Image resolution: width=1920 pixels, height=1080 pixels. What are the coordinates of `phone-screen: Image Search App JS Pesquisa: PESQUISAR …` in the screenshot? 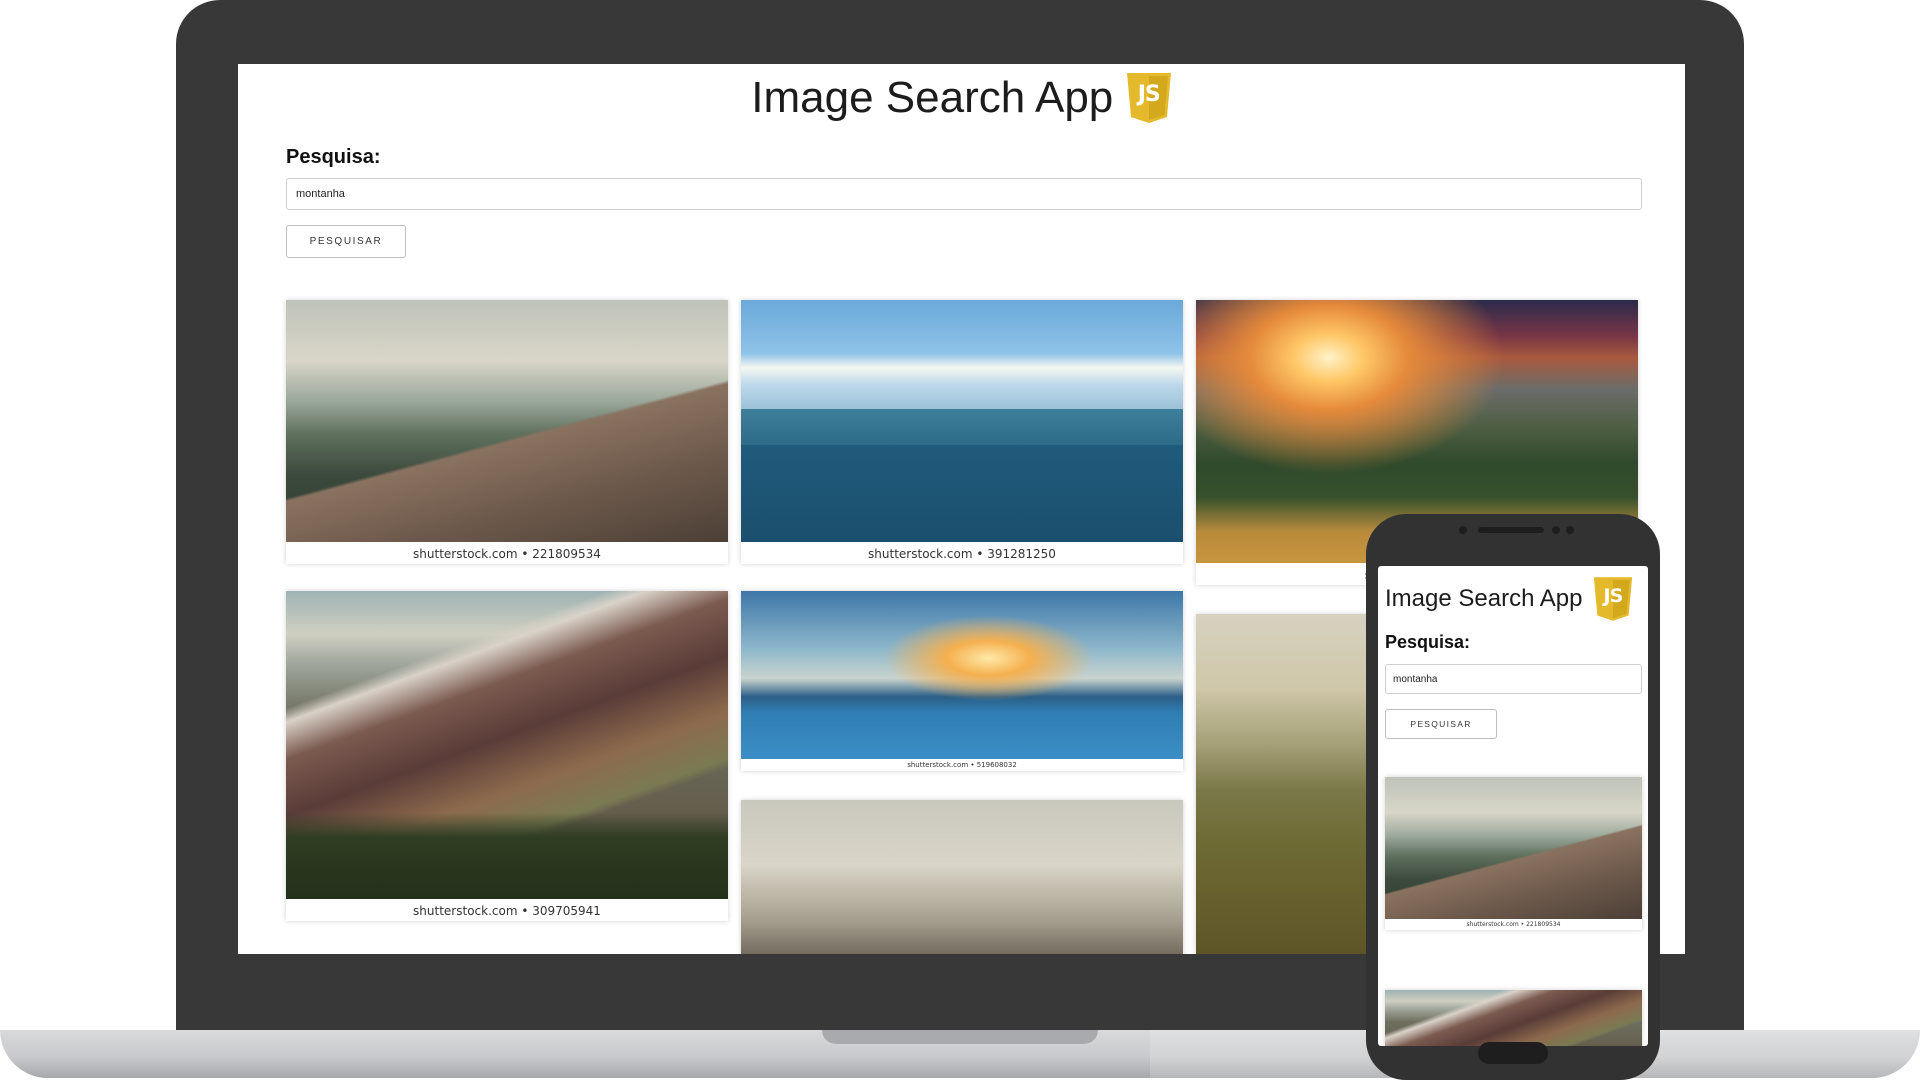 It's located at (1513, 806).